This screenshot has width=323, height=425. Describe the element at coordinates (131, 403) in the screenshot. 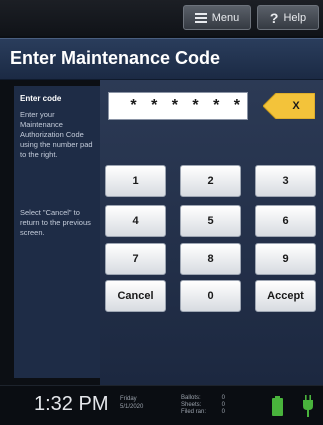

I see `date-block: Friday 5/1/2020` at that location.